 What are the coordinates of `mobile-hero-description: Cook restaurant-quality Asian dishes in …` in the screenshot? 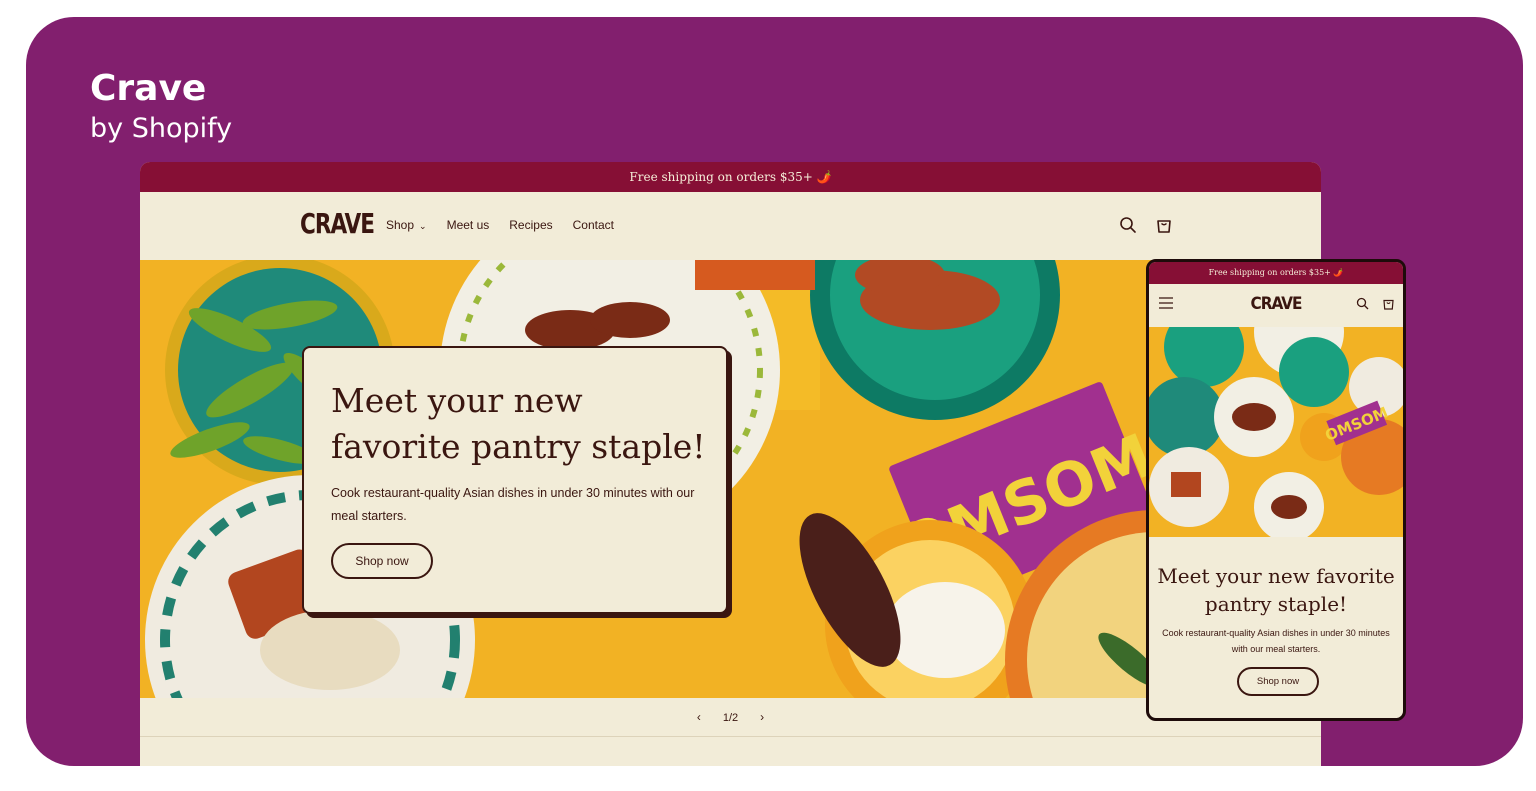 It's located at (1276, 641).